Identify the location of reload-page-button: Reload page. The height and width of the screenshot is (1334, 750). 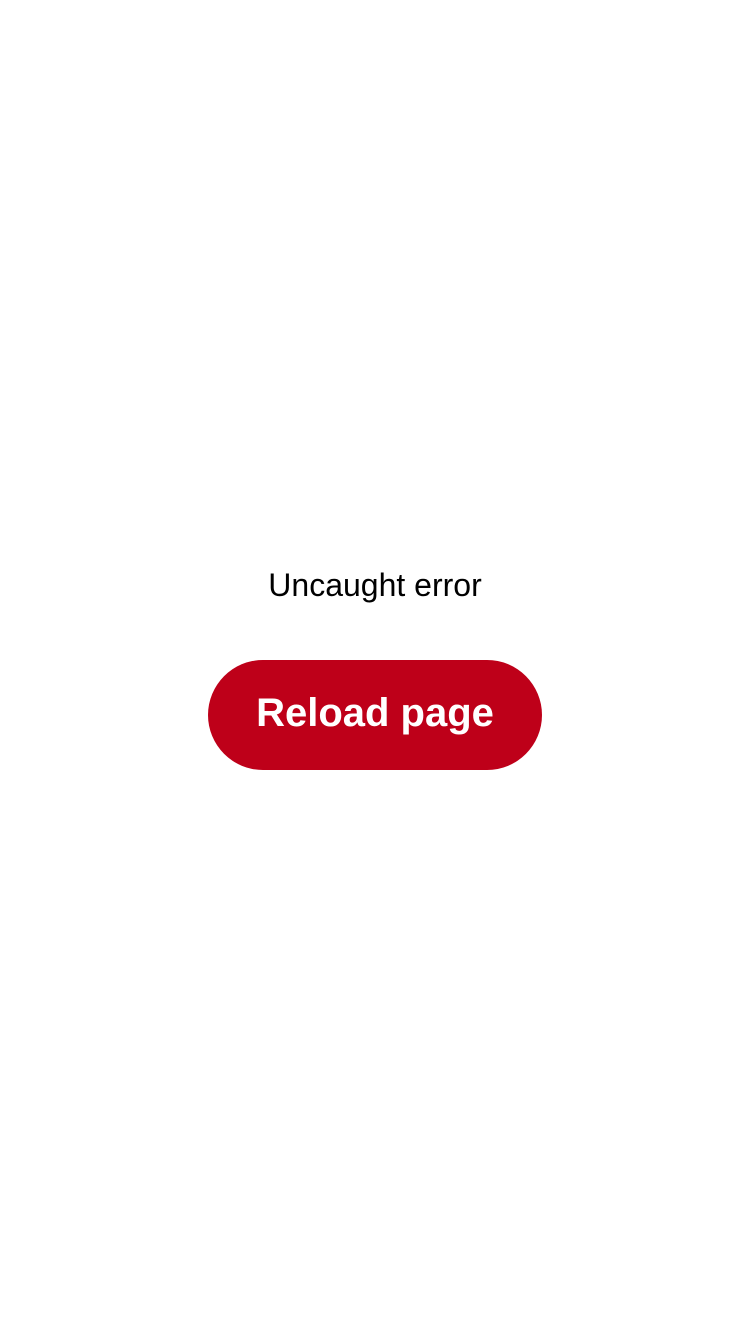
(375, 715).